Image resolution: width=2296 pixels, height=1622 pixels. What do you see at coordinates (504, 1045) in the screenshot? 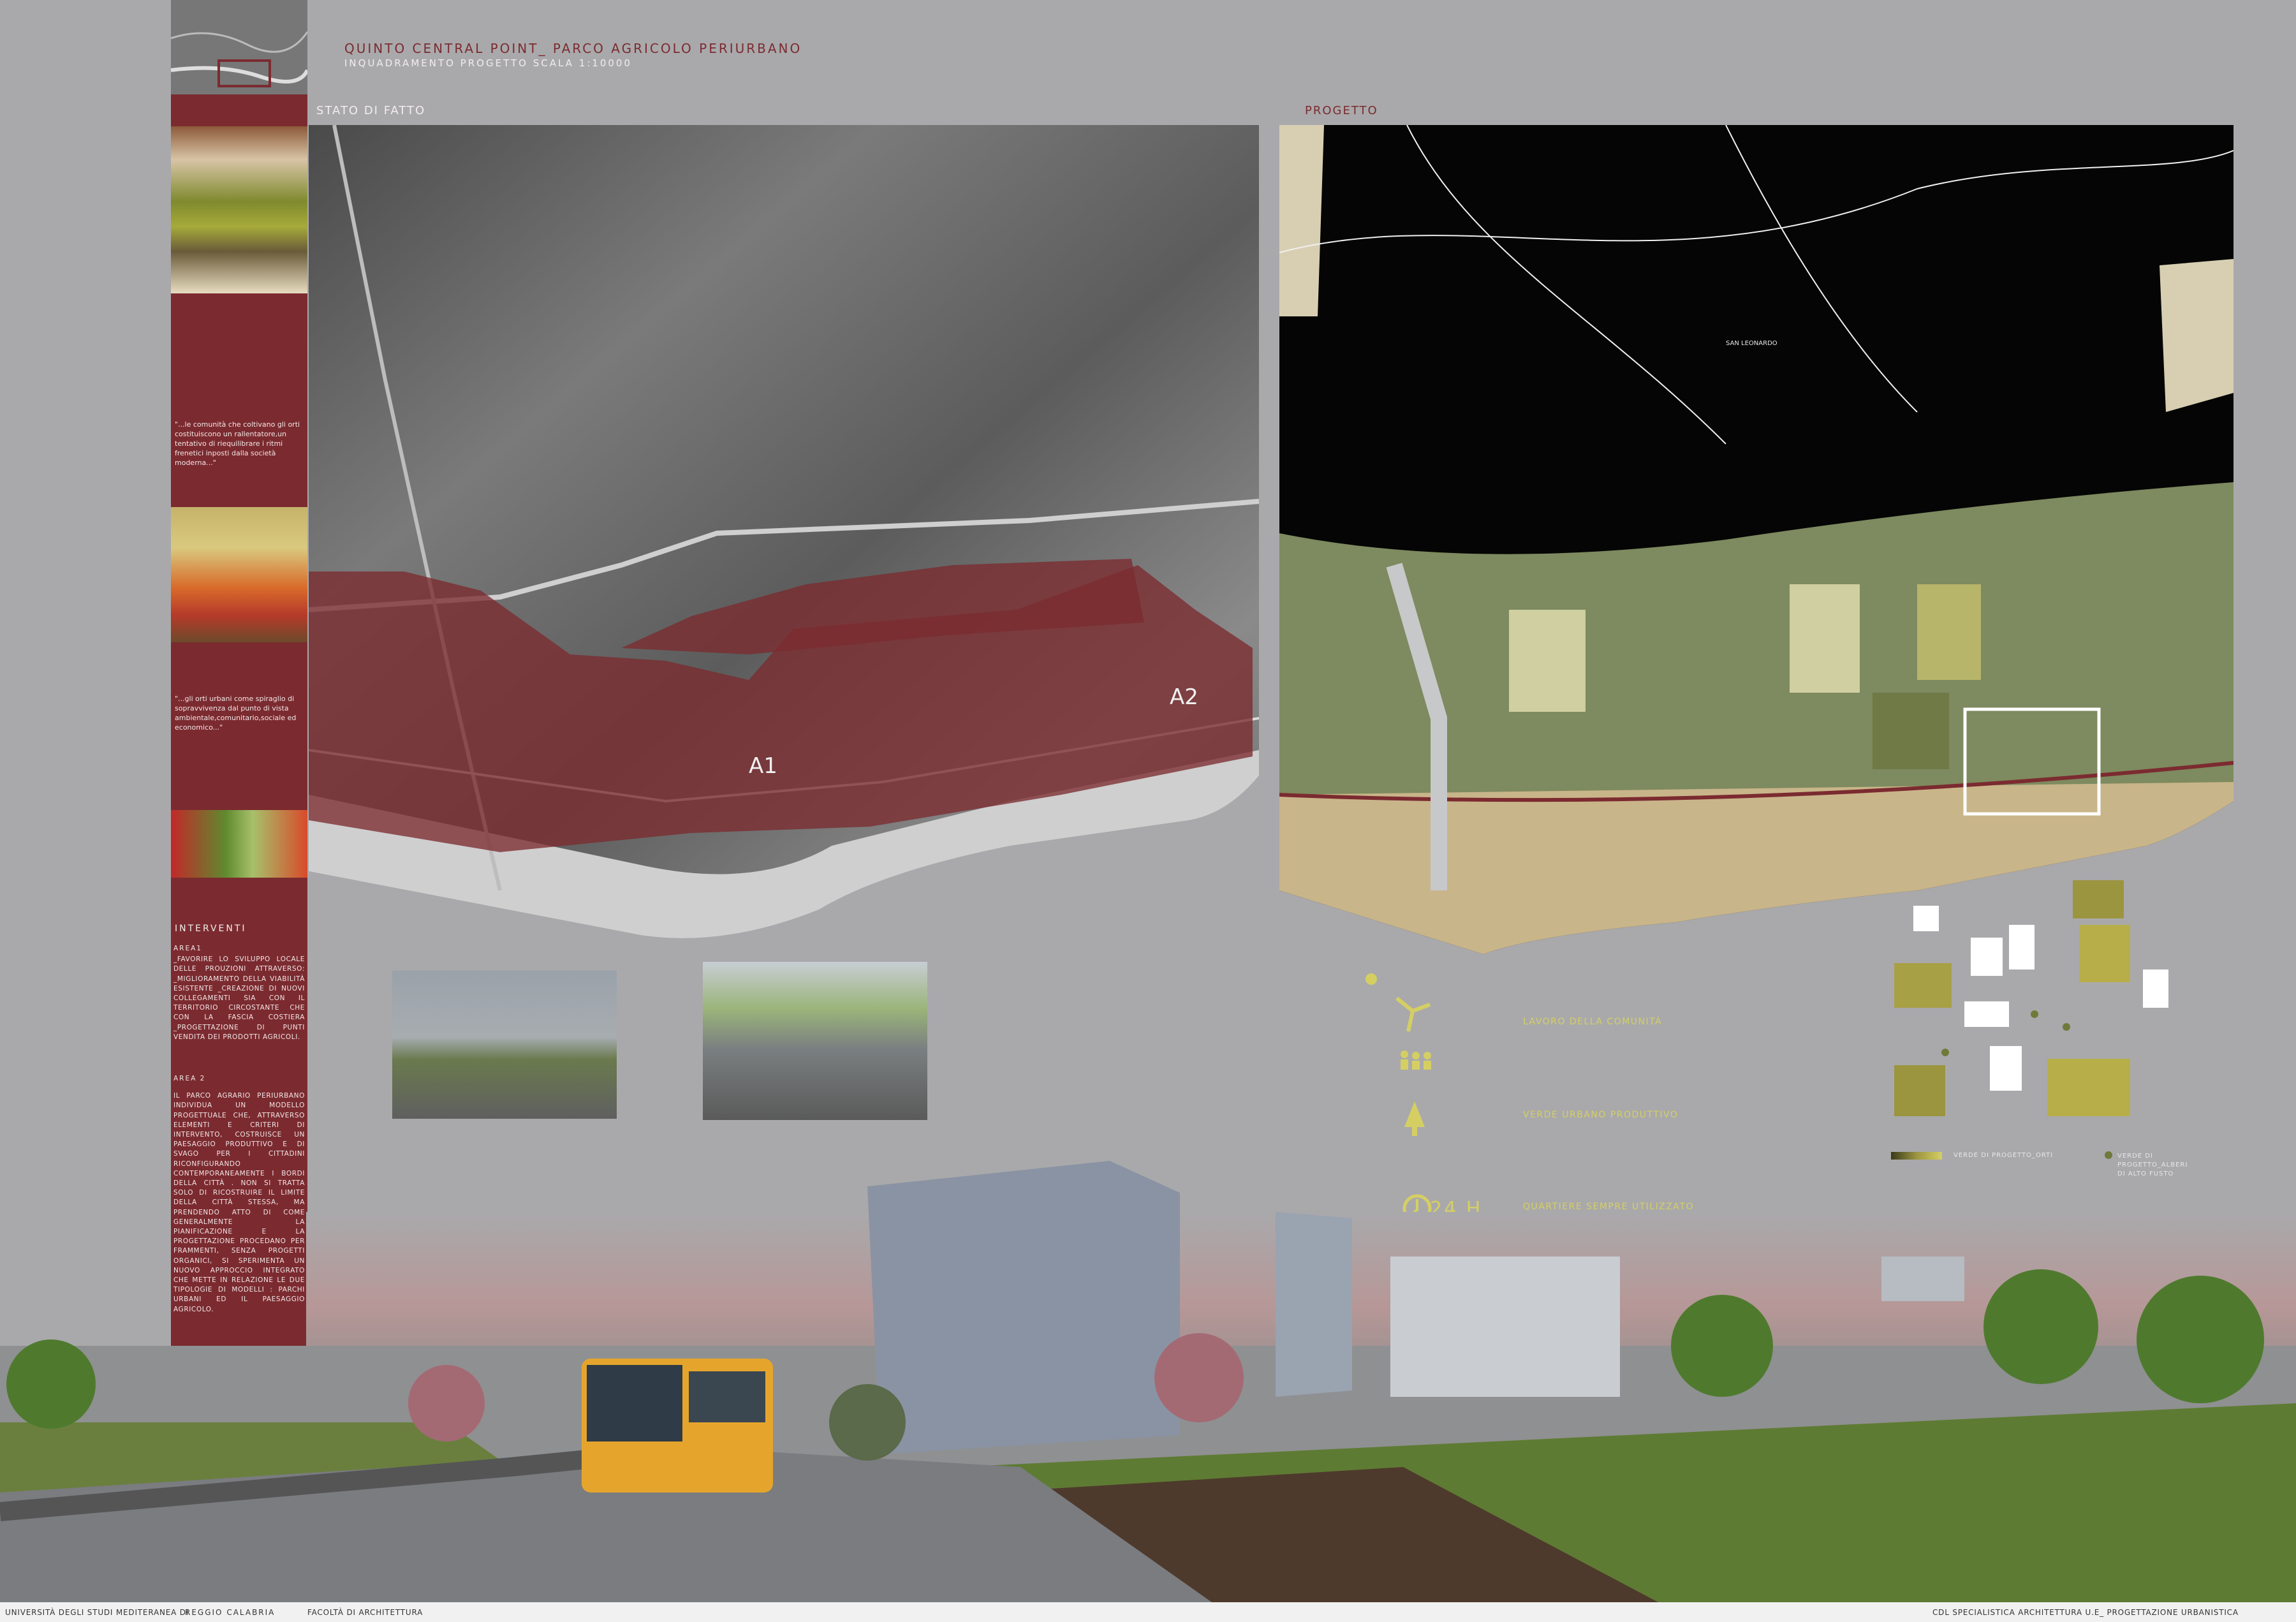
I see `render-fence-small` at bounding box center [504, 1045].